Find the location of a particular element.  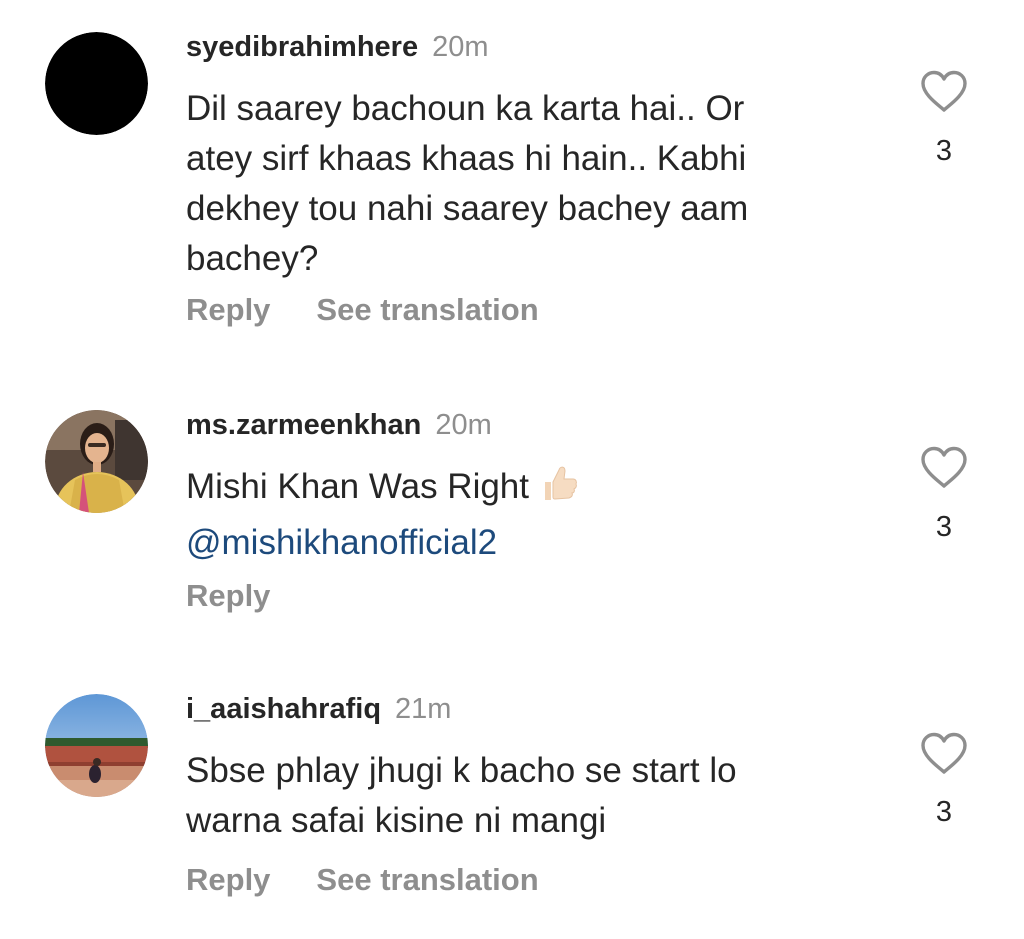

like-count: 3 is located at coordinates (944, 812).